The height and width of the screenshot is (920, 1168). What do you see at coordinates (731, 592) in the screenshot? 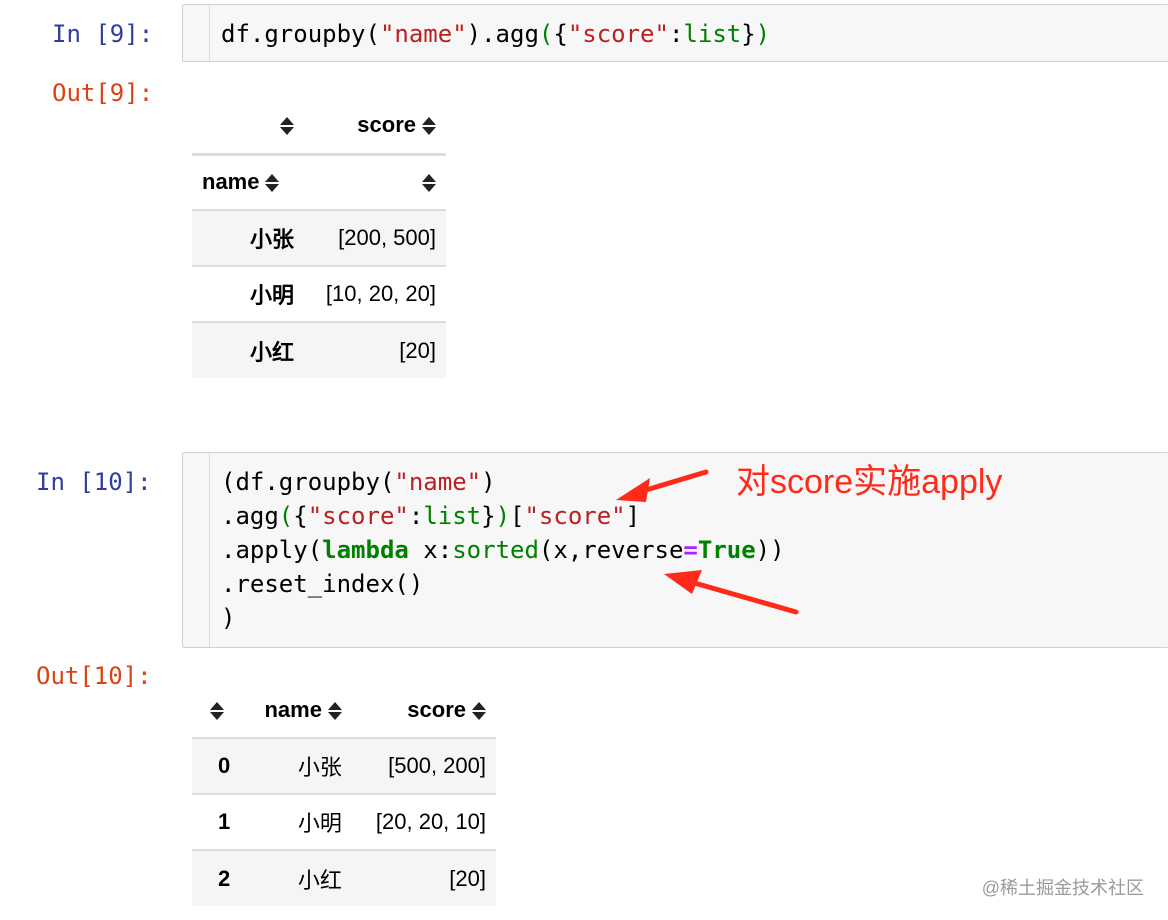
I see `arrow-to-sorted-icon` at bounding box center [731, 592].